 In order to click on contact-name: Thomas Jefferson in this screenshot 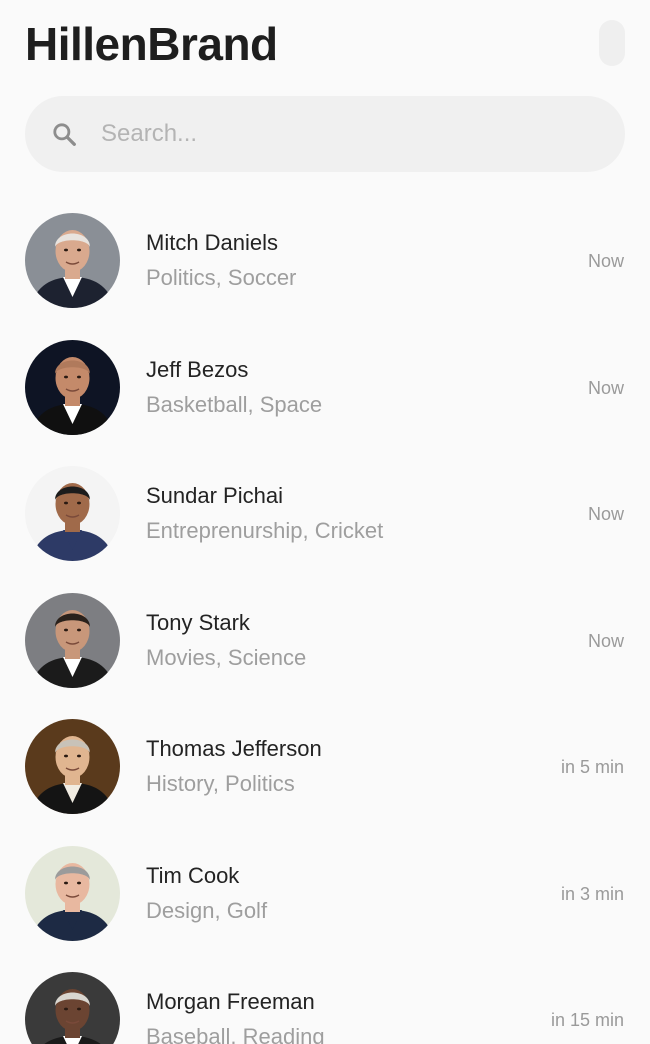, I will do `click(234, 748)`.